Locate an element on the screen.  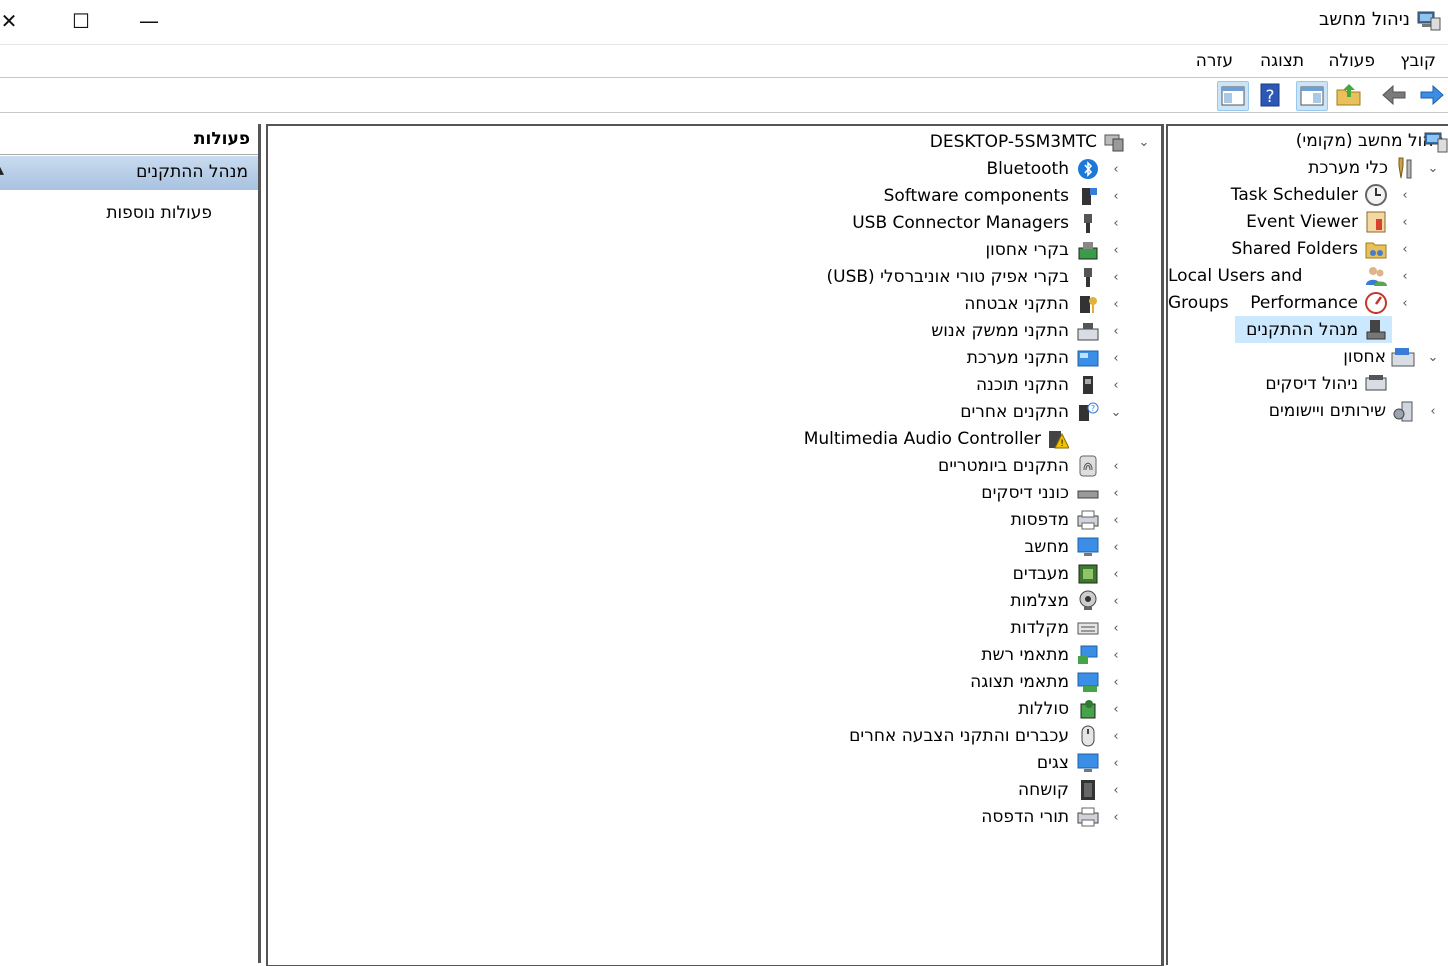
device-category-label: התקני תוכנה is located at coordinates (1022, 385).